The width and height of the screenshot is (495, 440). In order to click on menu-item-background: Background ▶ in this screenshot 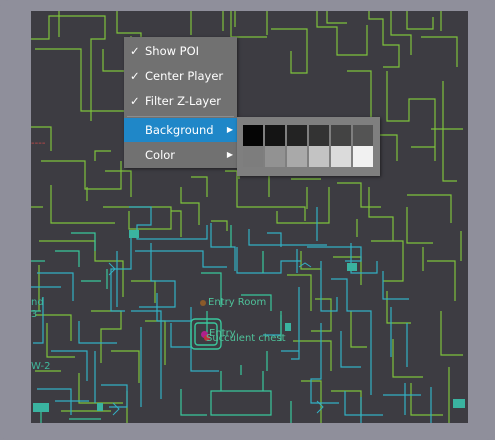, I will do `click(180, 130)`.